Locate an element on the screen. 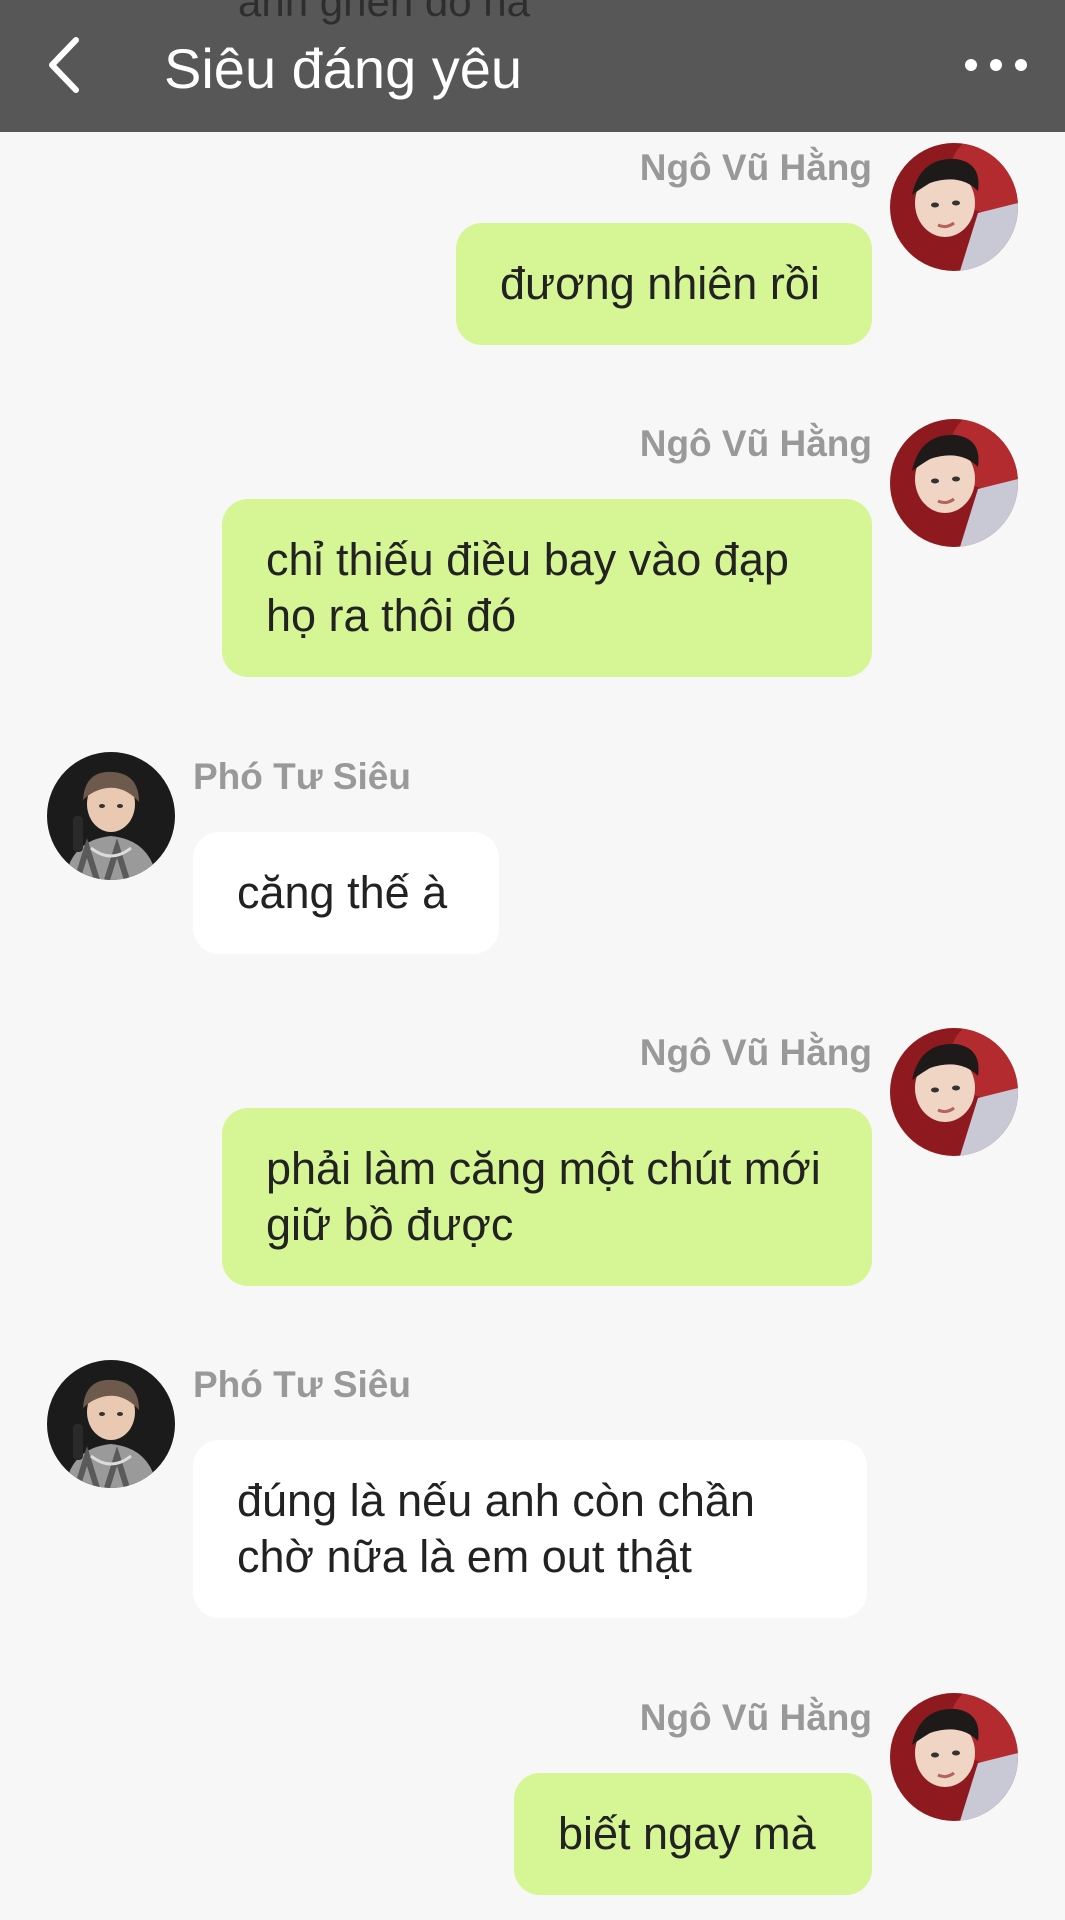  partial-previous-message: anh ghen đó hả is located at coordinates (384, 12).